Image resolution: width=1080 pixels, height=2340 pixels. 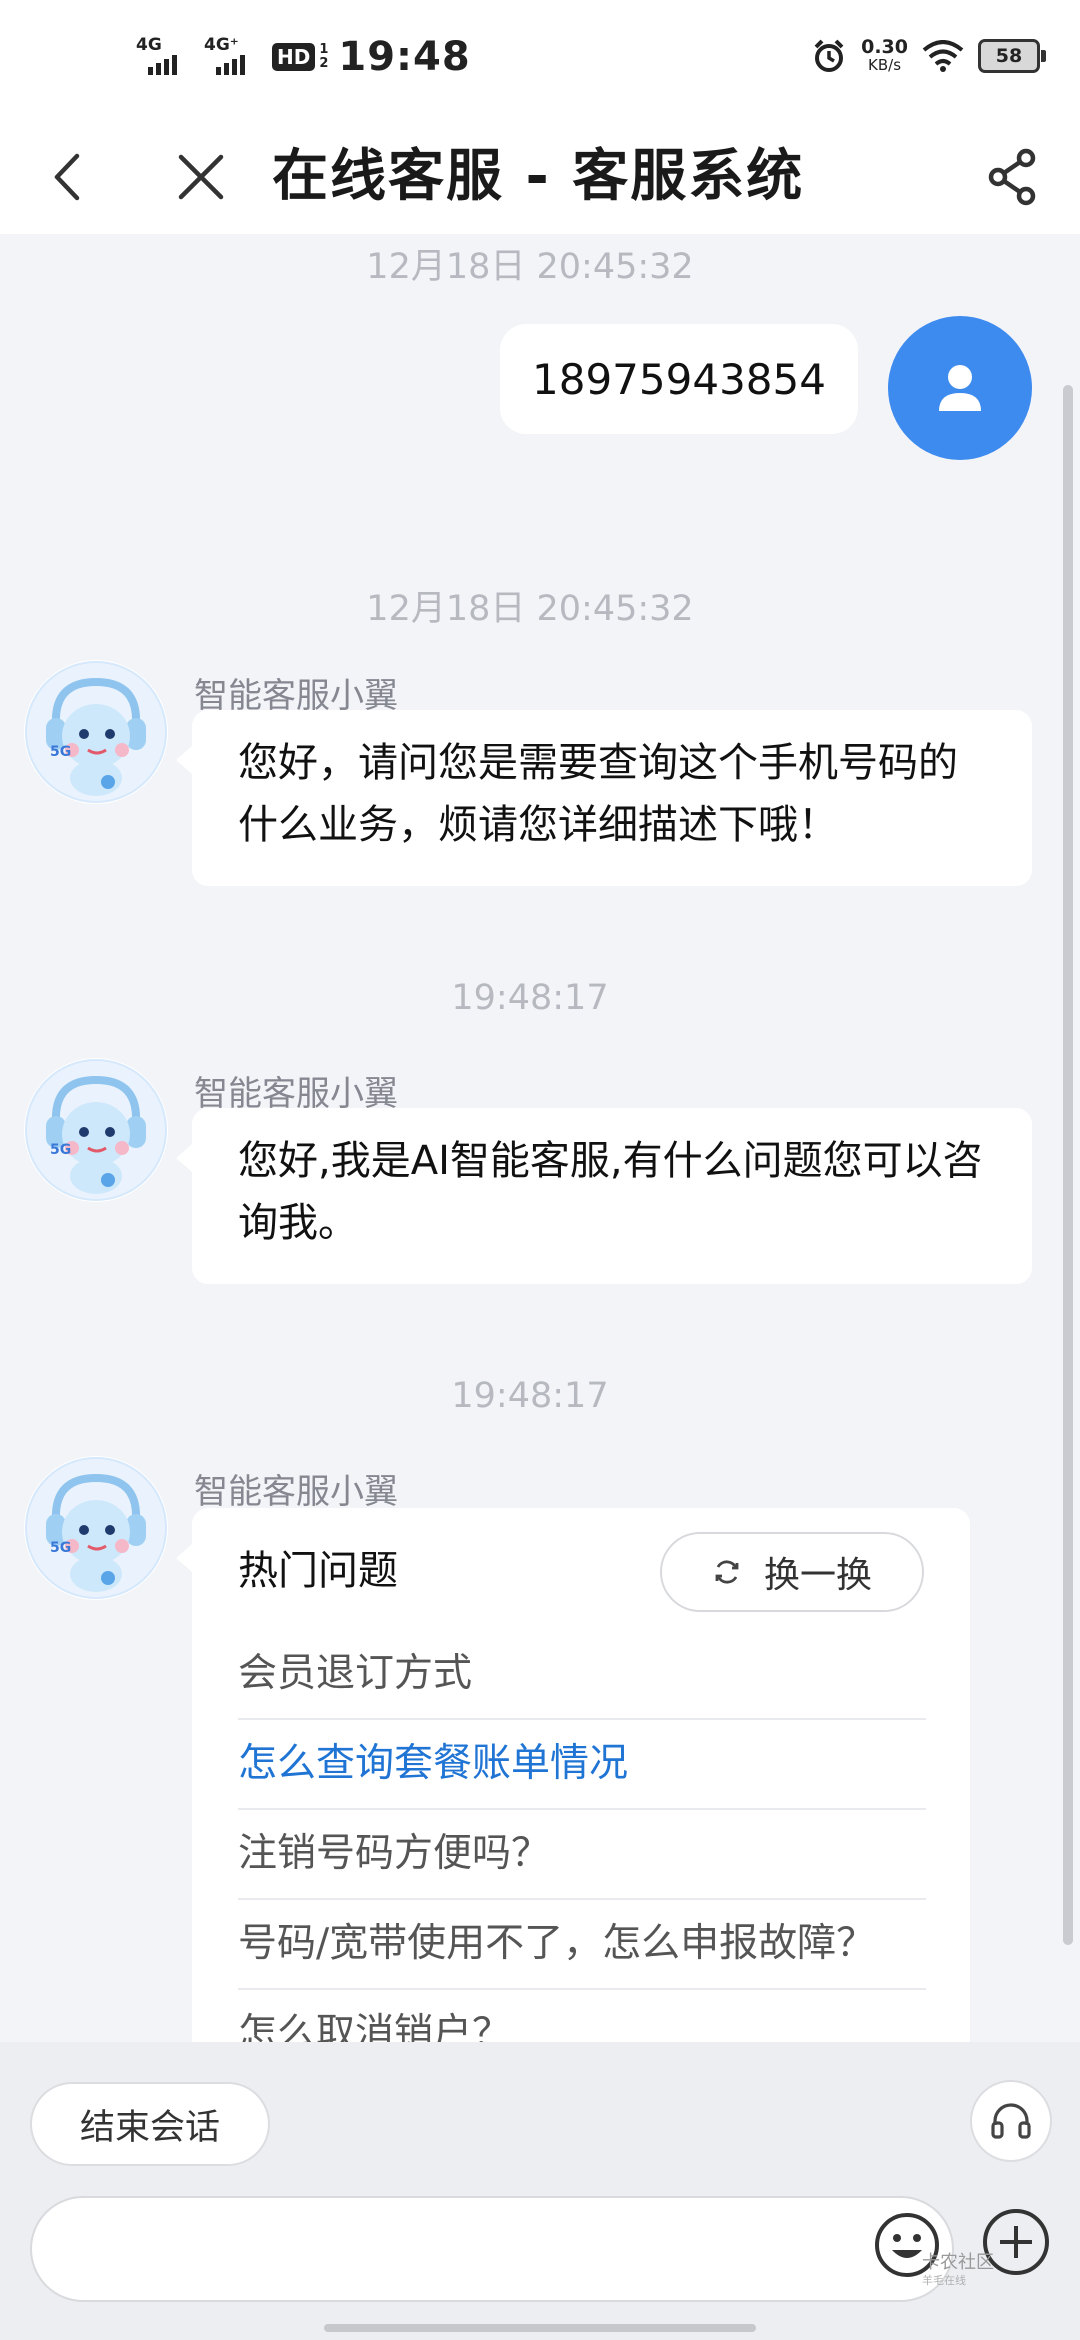 I want to click on status-left: 4G 4G⁺ HD 12 19:48, so click(x=303, y=57).